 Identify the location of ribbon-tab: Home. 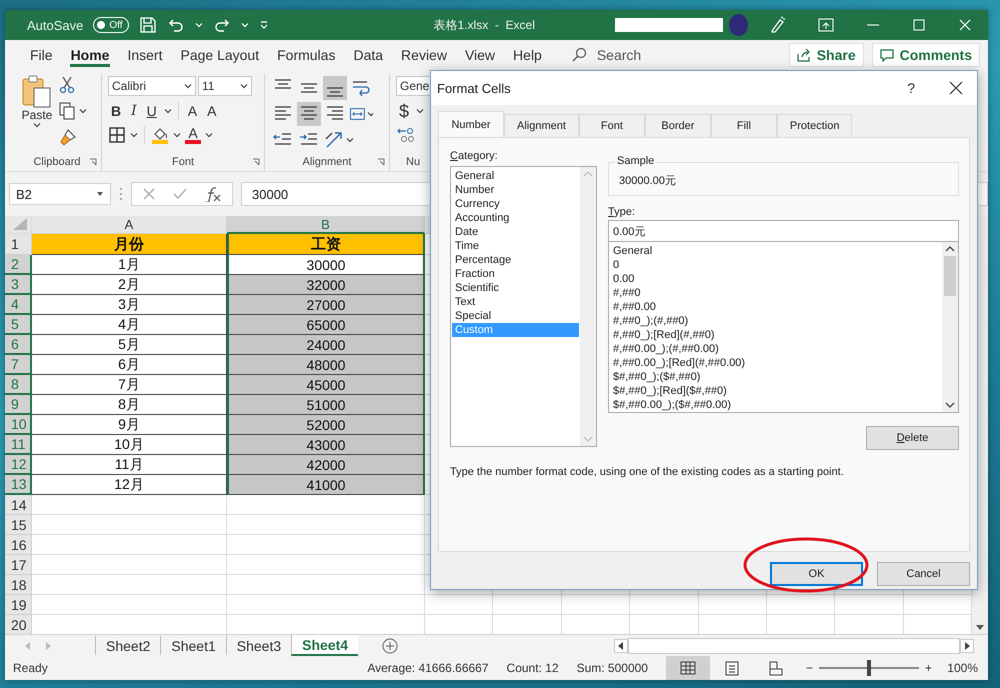
(90, 55).